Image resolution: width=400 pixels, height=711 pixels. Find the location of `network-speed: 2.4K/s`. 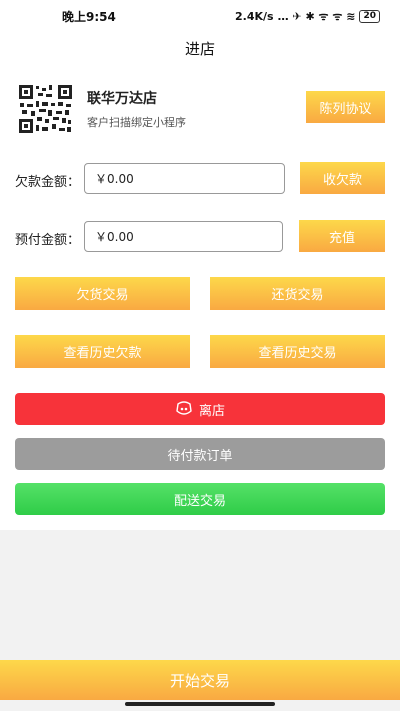

network-speed: 2.4K/s is located at coordinates (254, 16).